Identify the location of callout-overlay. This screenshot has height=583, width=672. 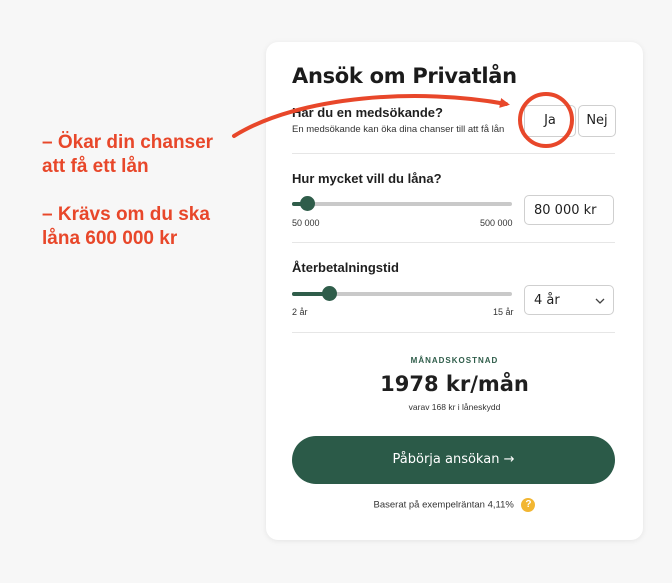
(403, 120).